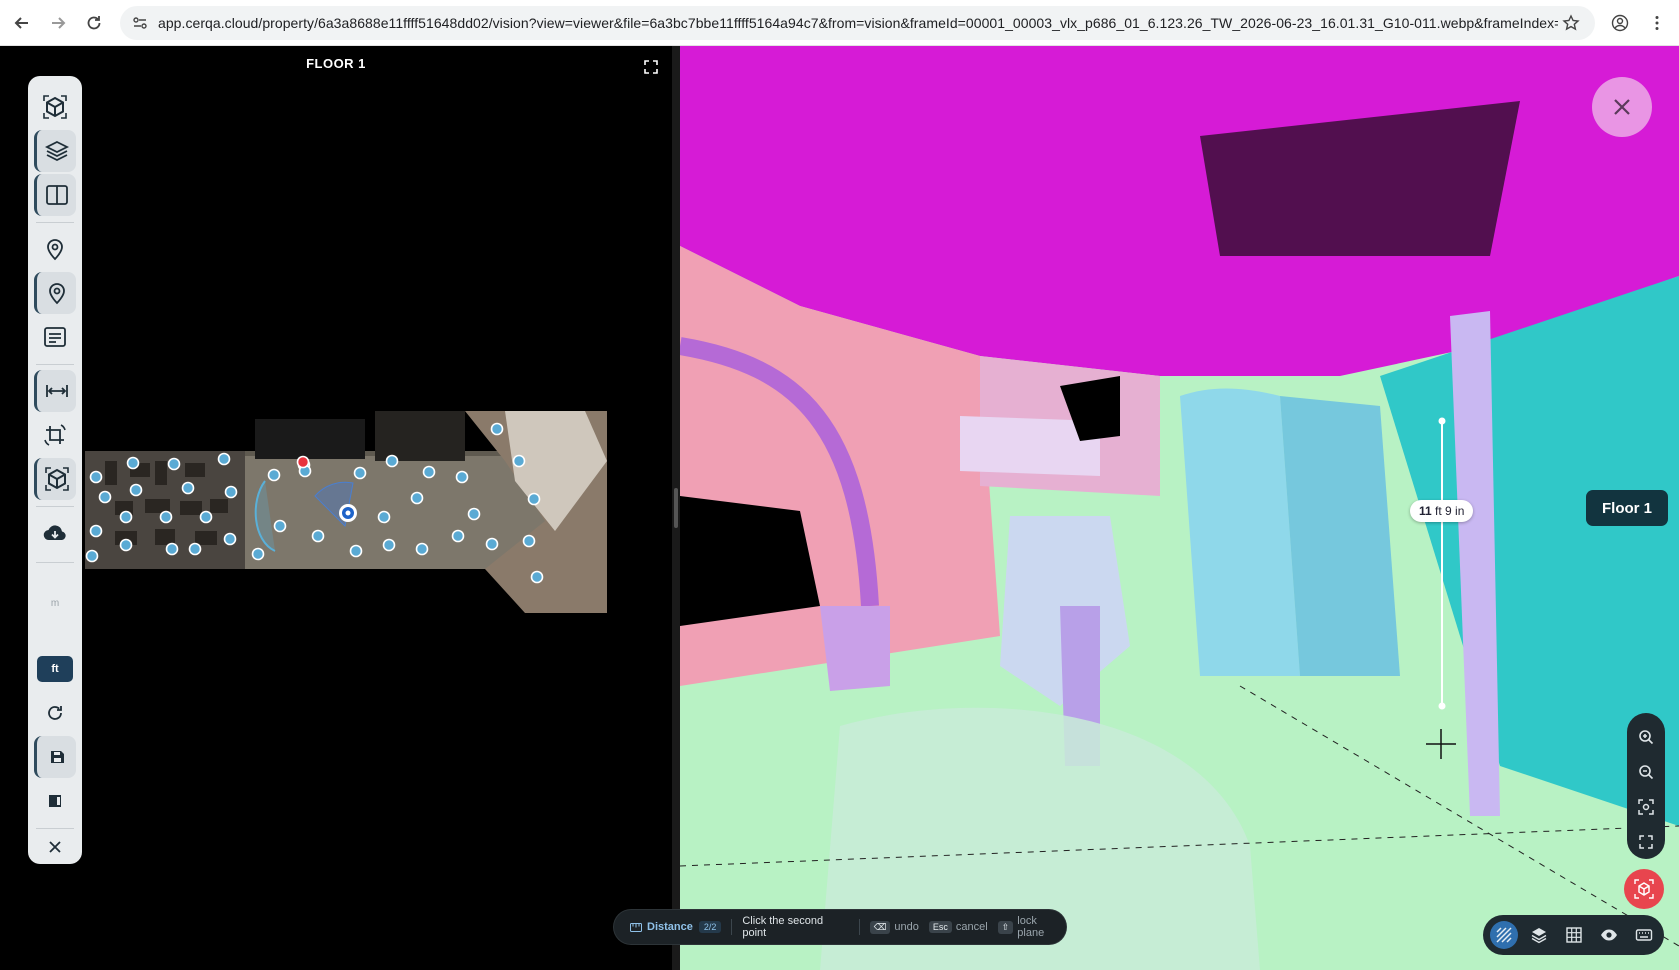  I want to click on cube-scan-icon, so click(1644, 889).